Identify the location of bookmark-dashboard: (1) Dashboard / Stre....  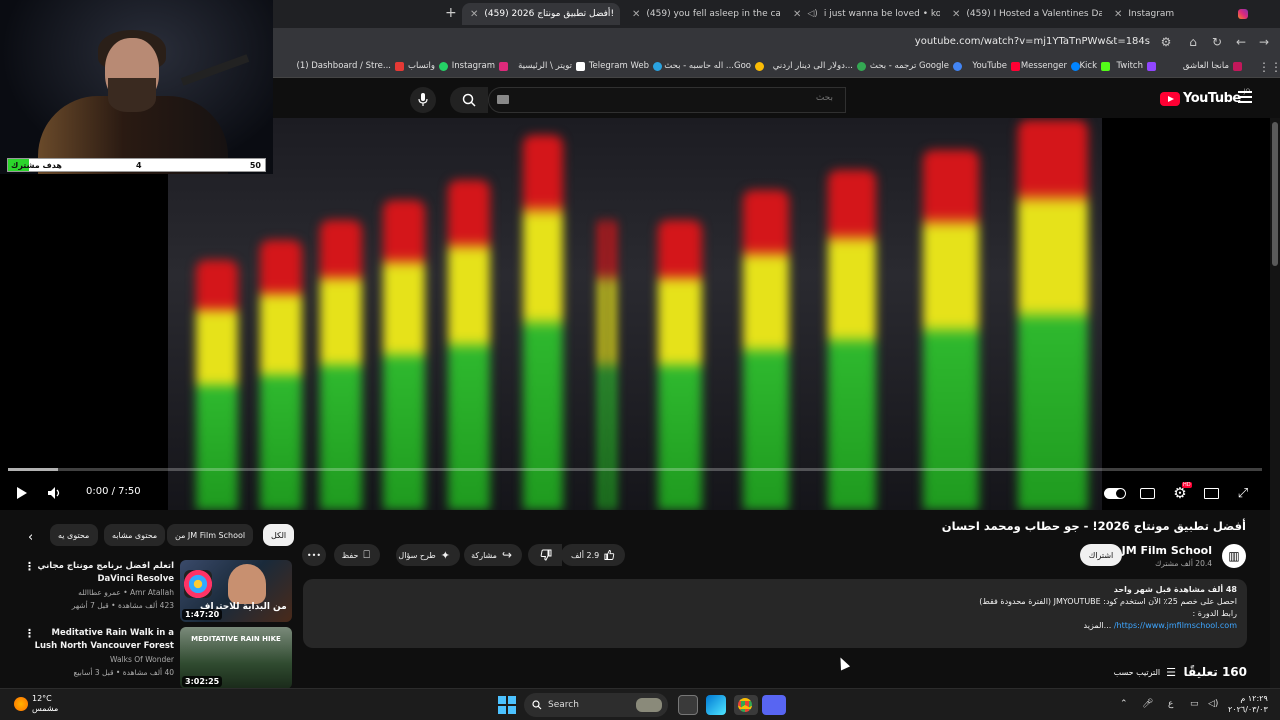
(350, 66).